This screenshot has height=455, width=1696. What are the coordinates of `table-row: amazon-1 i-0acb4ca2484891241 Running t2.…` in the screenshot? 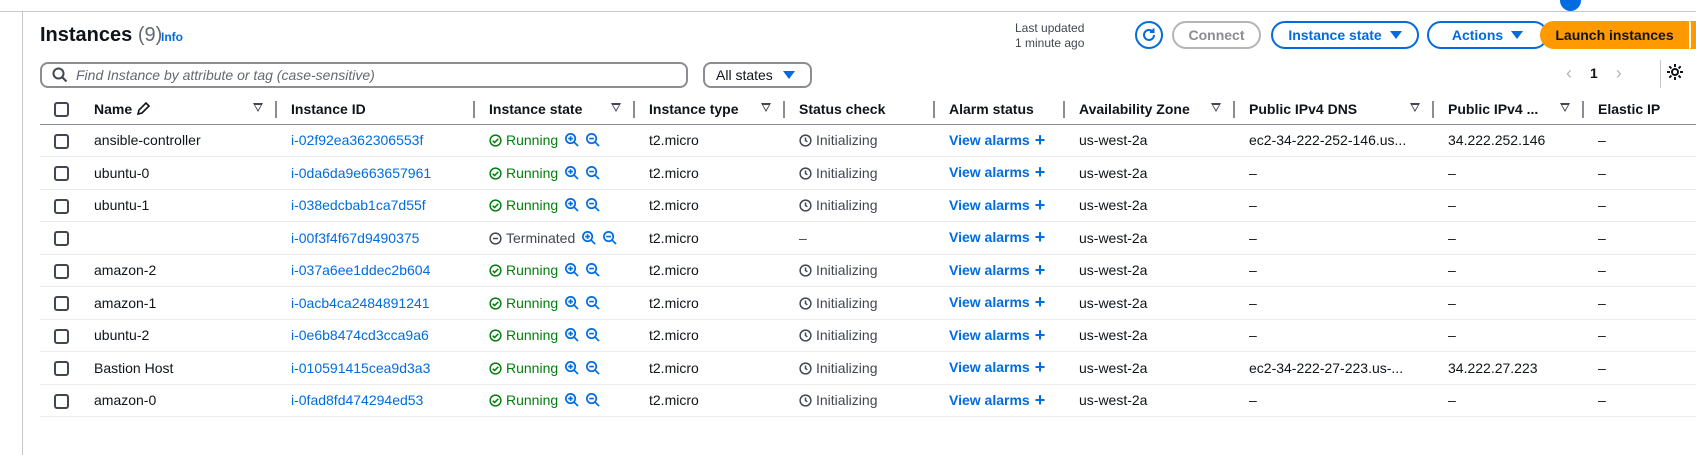 It's located at (868, 303).